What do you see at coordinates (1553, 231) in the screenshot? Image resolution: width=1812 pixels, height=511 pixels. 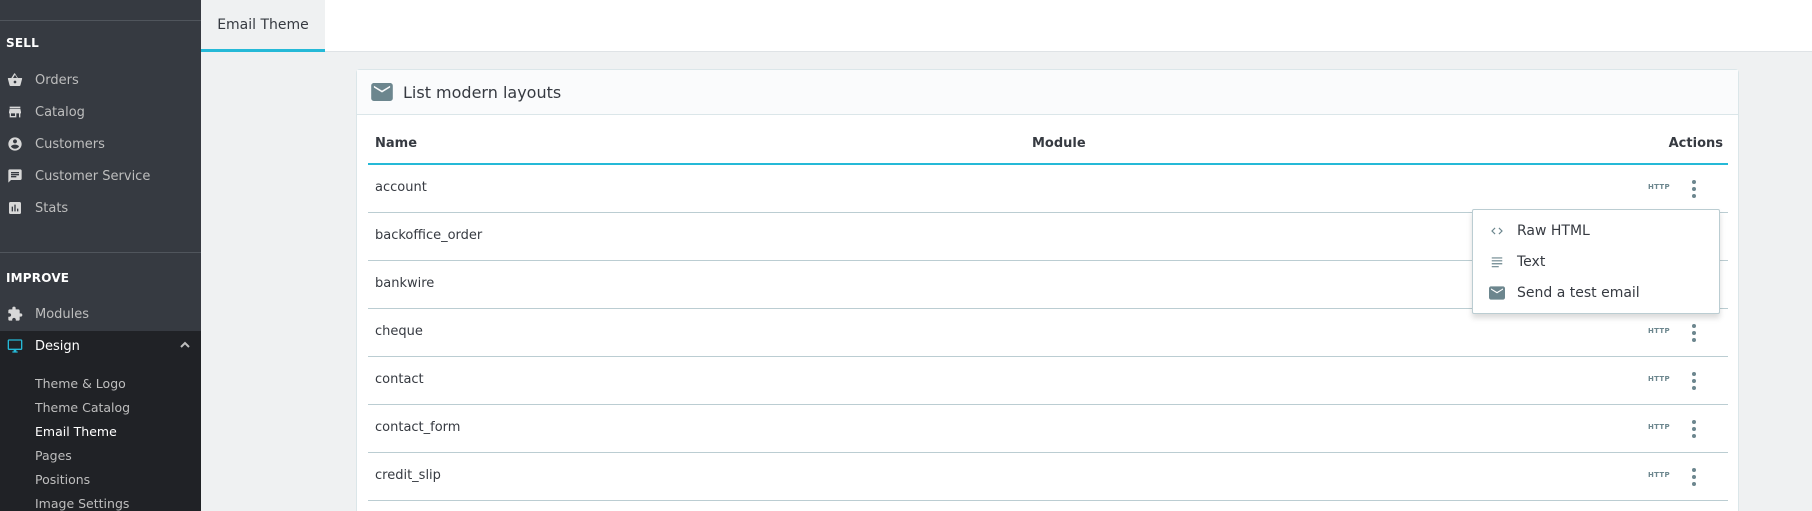 I see `menu-item-label: Raw HTML` at bounding box center [1553, 231].